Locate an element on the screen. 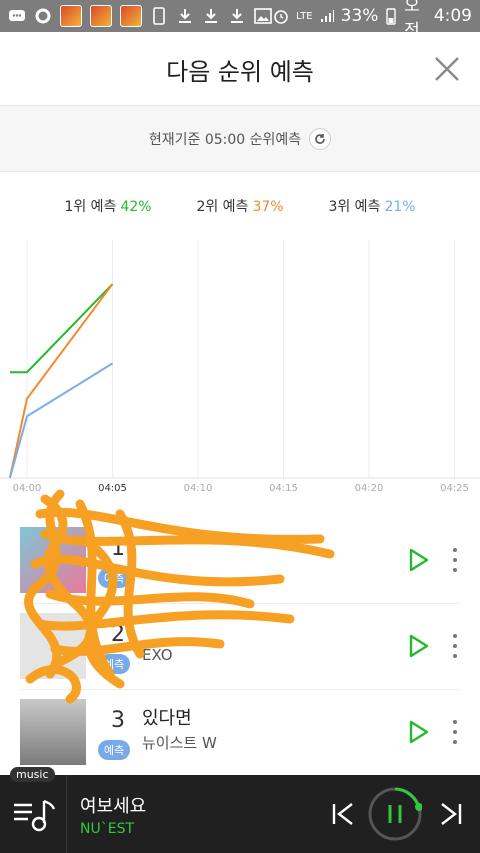 This screenshot has height=853, width=480. sync-icon is located at coordinates (43, 16).